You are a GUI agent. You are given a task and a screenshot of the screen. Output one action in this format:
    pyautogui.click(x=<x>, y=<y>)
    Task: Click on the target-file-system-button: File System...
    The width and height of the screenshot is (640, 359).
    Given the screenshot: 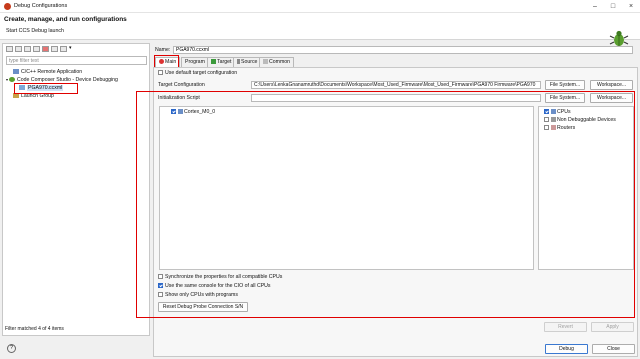 What is the action you would take?
    pyautogui.click(x=565, y=85)
    